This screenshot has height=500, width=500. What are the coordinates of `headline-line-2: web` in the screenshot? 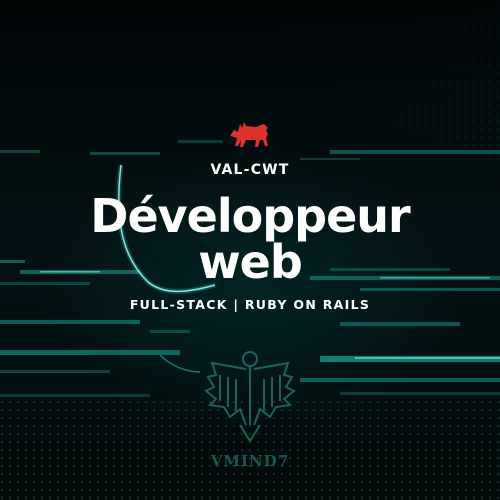 It's located at (250, 262).